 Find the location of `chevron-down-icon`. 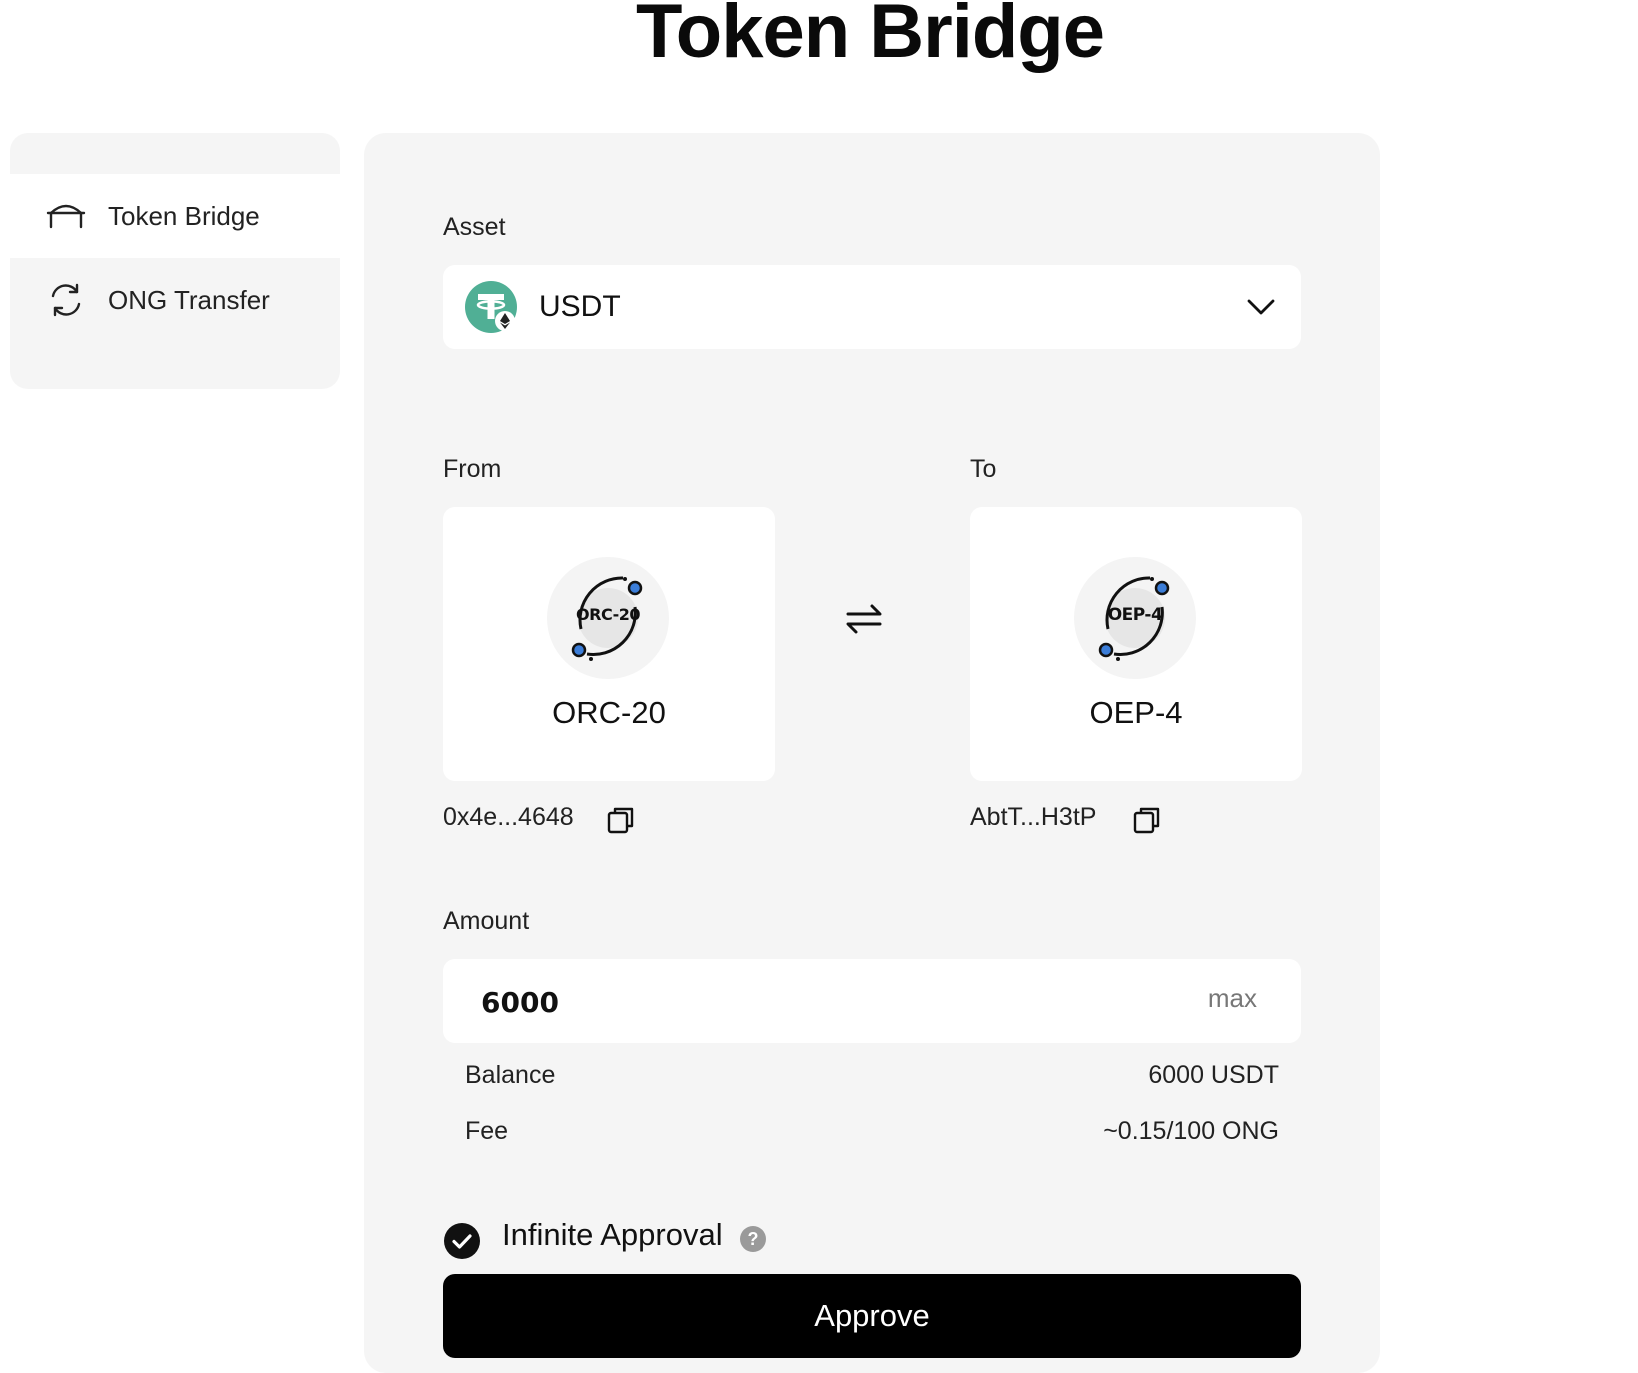

chevron-down-icon is located at coordinates (1261, 307).